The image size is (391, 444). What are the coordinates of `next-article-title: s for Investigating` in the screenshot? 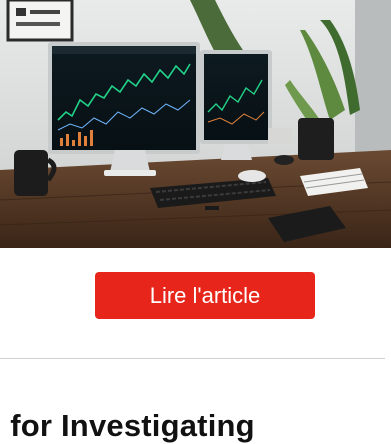 It's located at (127, 426).